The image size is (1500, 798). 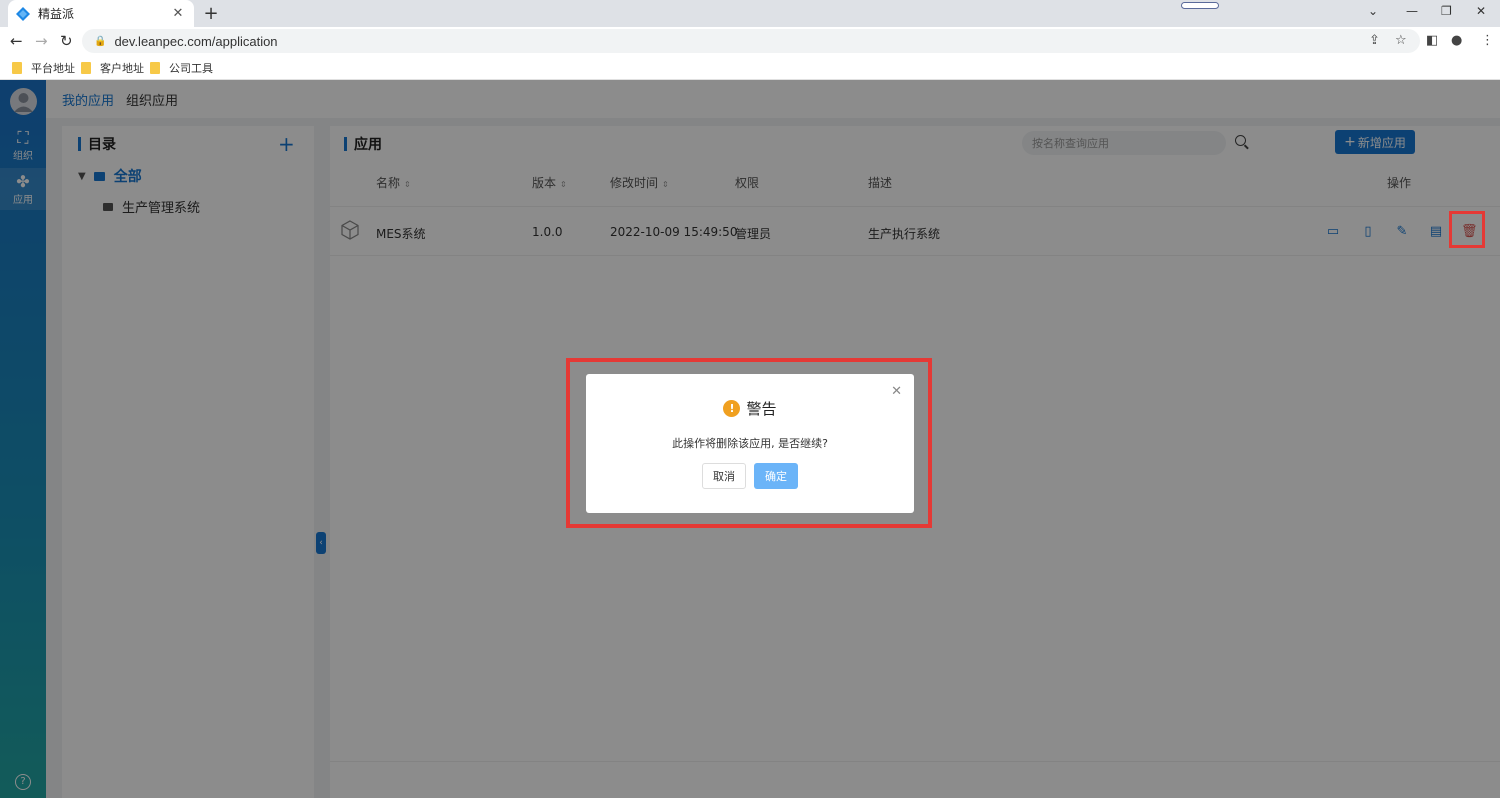 I want to click on new-tab-button: +, so click(x=211, y=13).